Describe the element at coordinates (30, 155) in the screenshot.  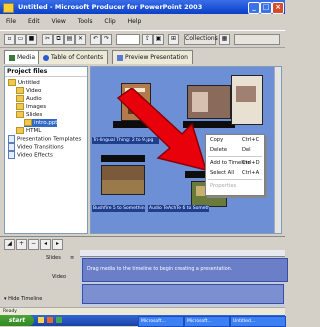
I see `tree-item-video-effects: Video Effects` at that location.